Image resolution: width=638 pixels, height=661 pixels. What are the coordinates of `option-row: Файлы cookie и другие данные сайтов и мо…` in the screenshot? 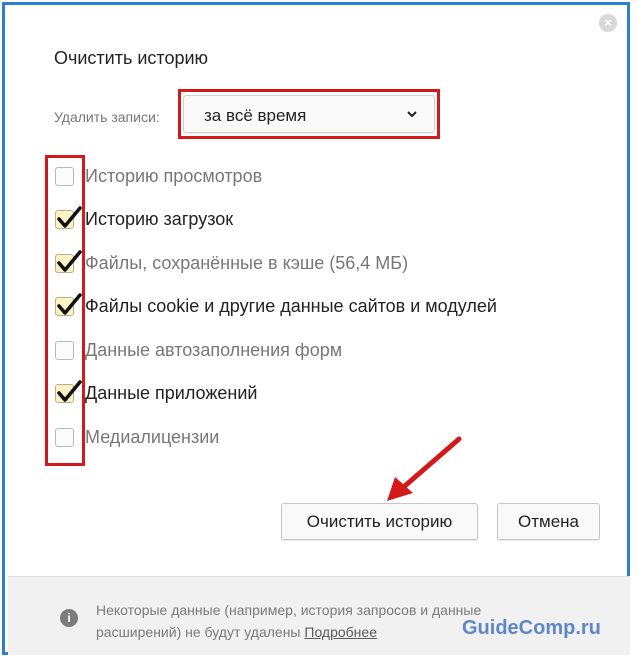 It's located at (315, 307).